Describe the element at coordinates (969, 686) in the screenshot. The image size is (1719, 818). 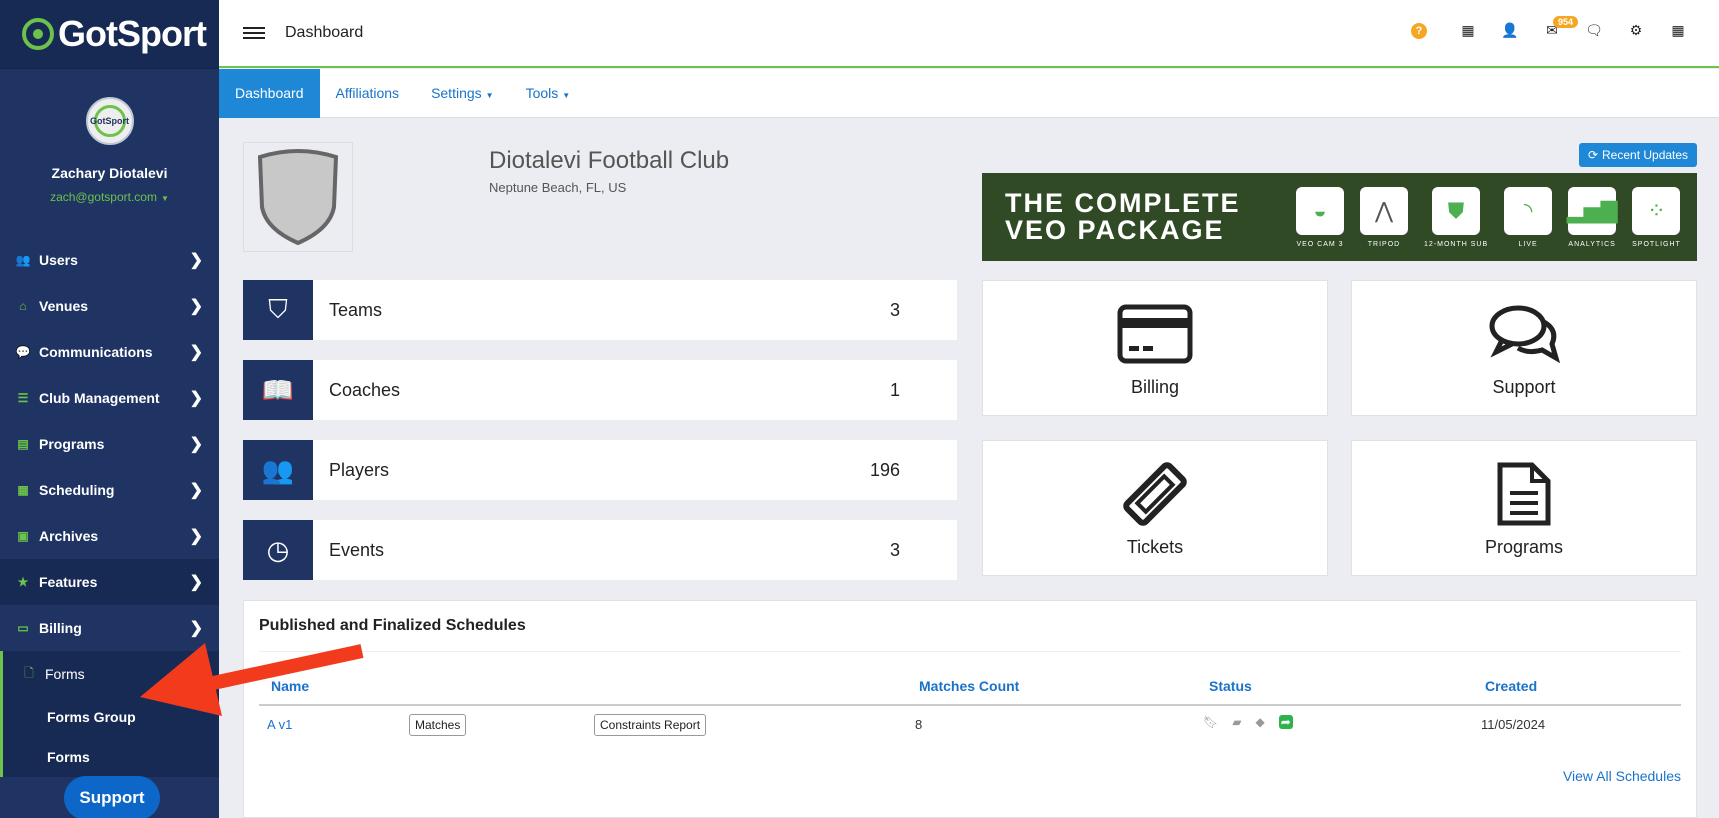
I see `col-header-matches-count: Matches Count` at that location.